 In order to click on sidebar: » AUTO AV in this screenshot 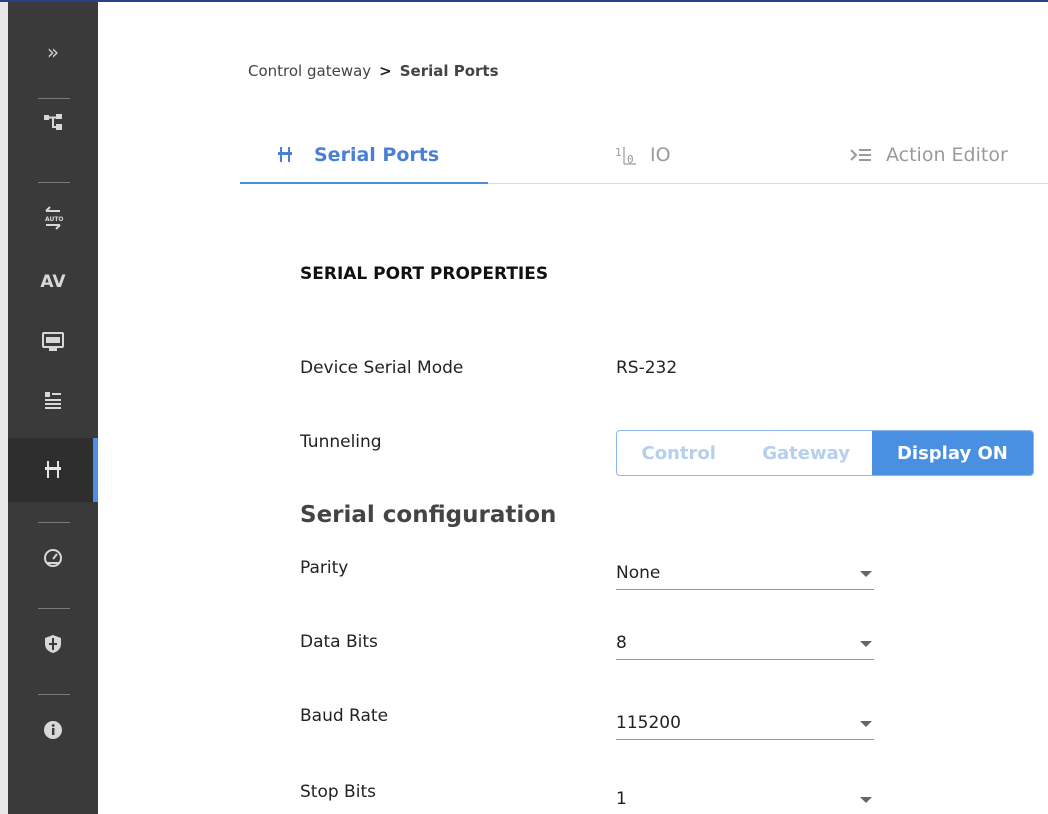, I will do `click(49, 408)`.